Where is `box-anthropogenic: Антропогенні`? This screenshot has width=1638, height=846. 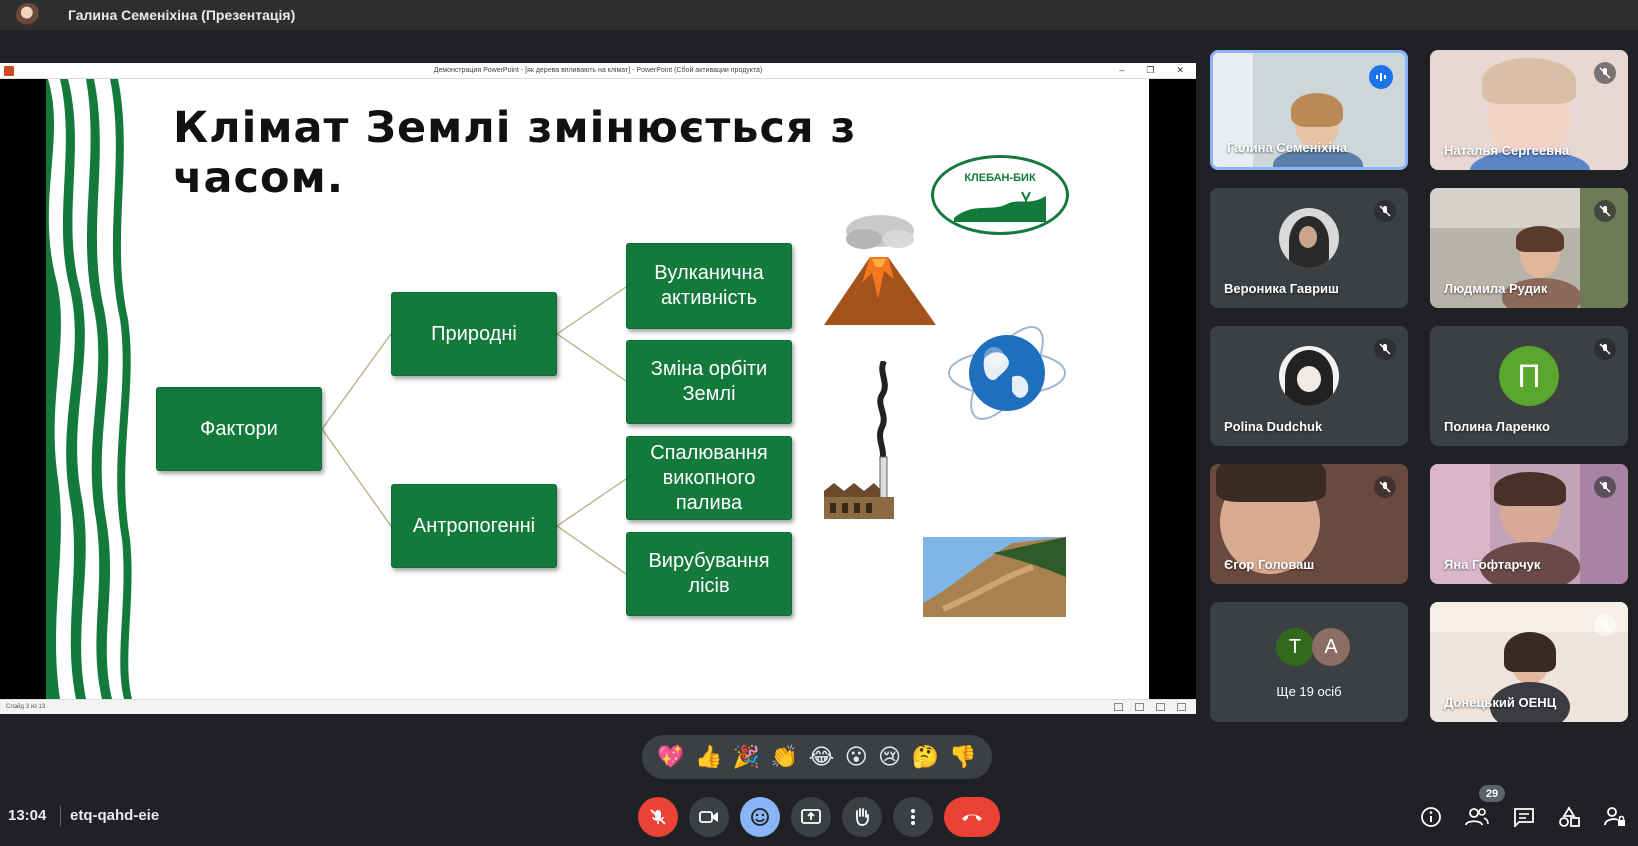 box-anthropogenic: Антропогенні is located at coordinates (474, 526).